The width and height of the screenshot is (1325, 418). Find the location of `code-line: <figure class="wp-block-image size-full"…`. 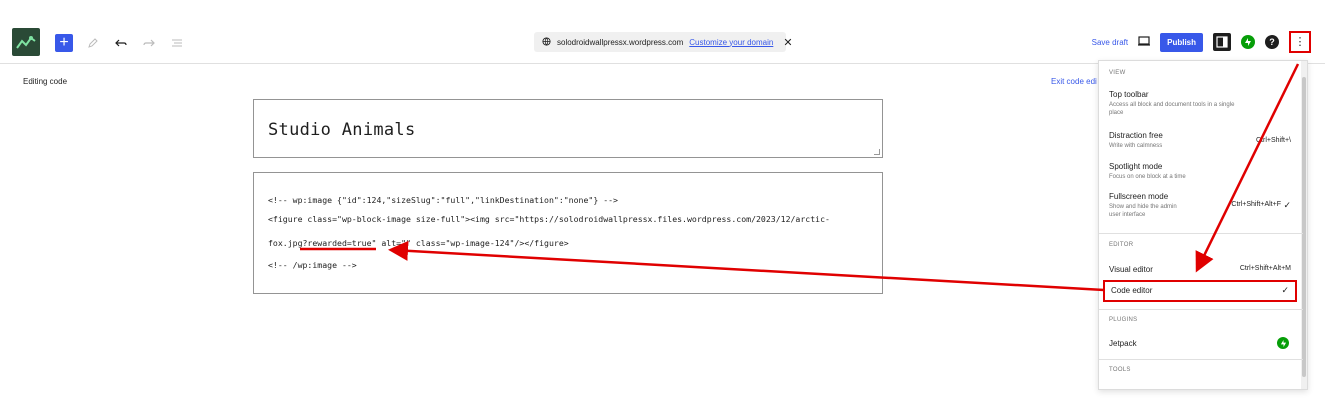

code-line: <figure class="wp-block-image size-full"… is located at coordinates (549, 219).